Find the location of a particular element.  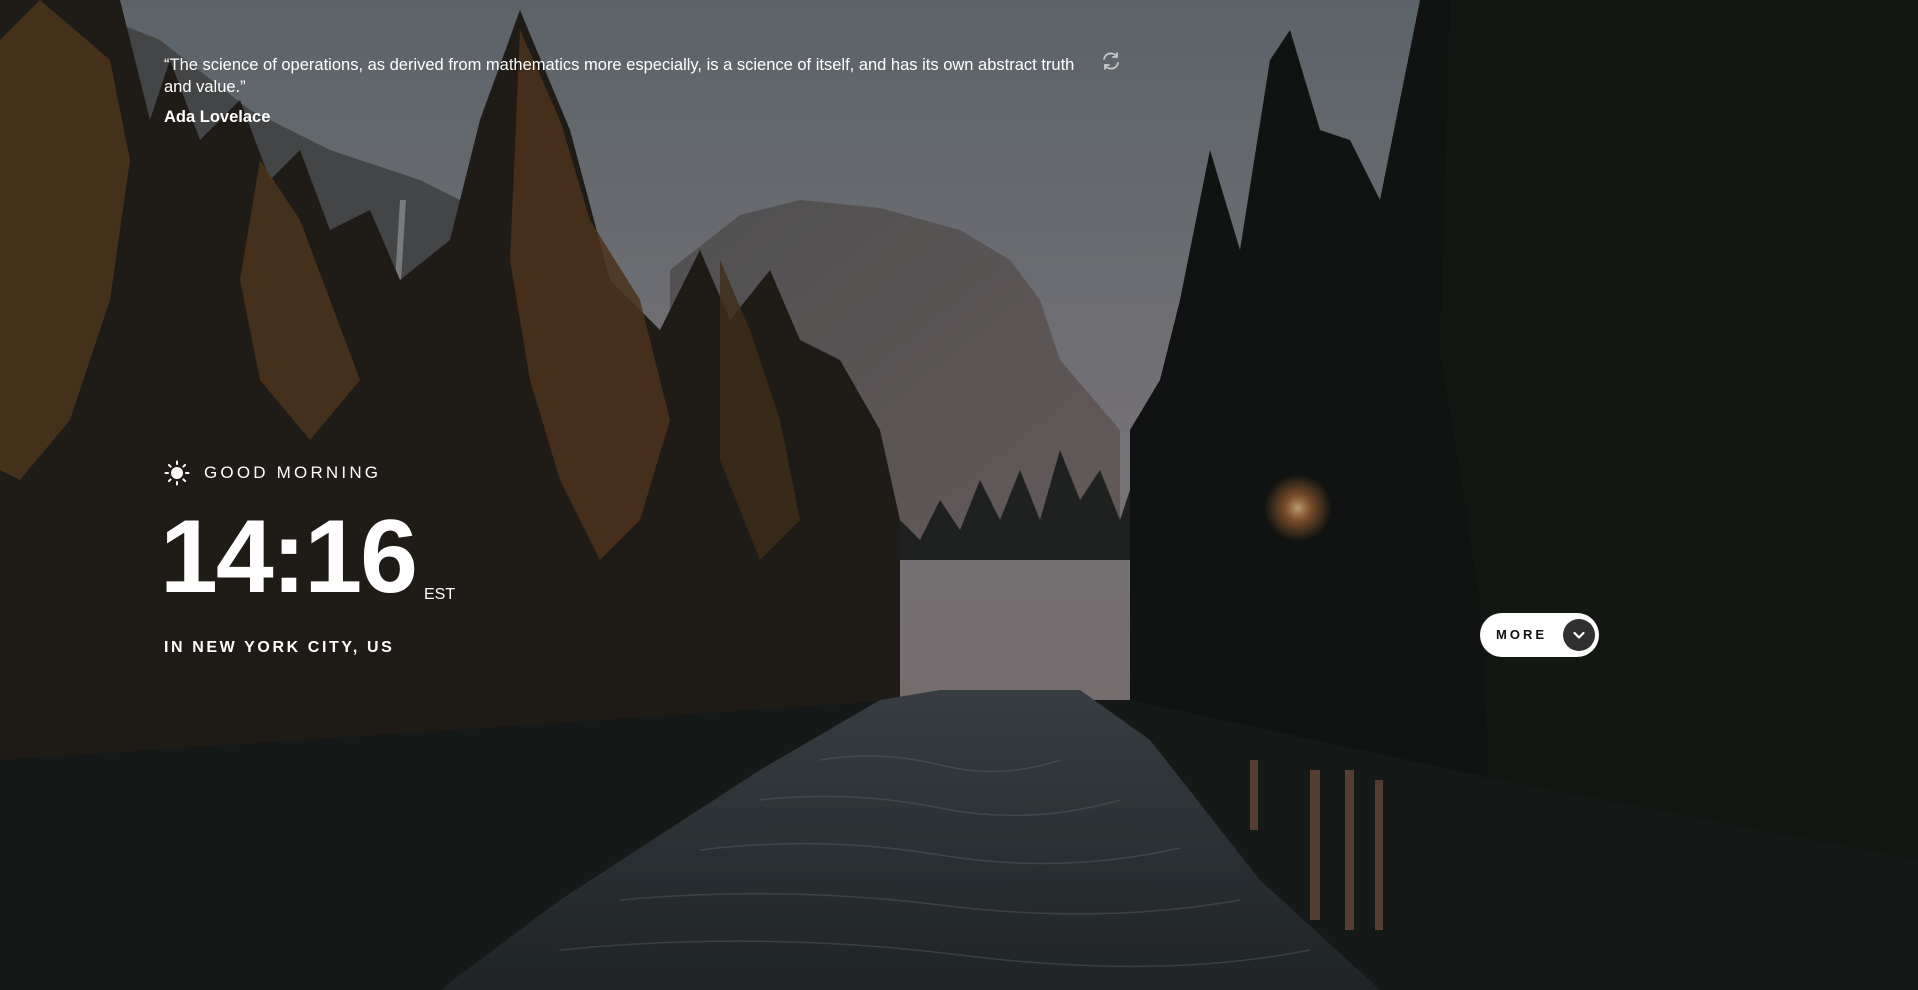

refresh-quote-button is located at coordinates (1111, 61).